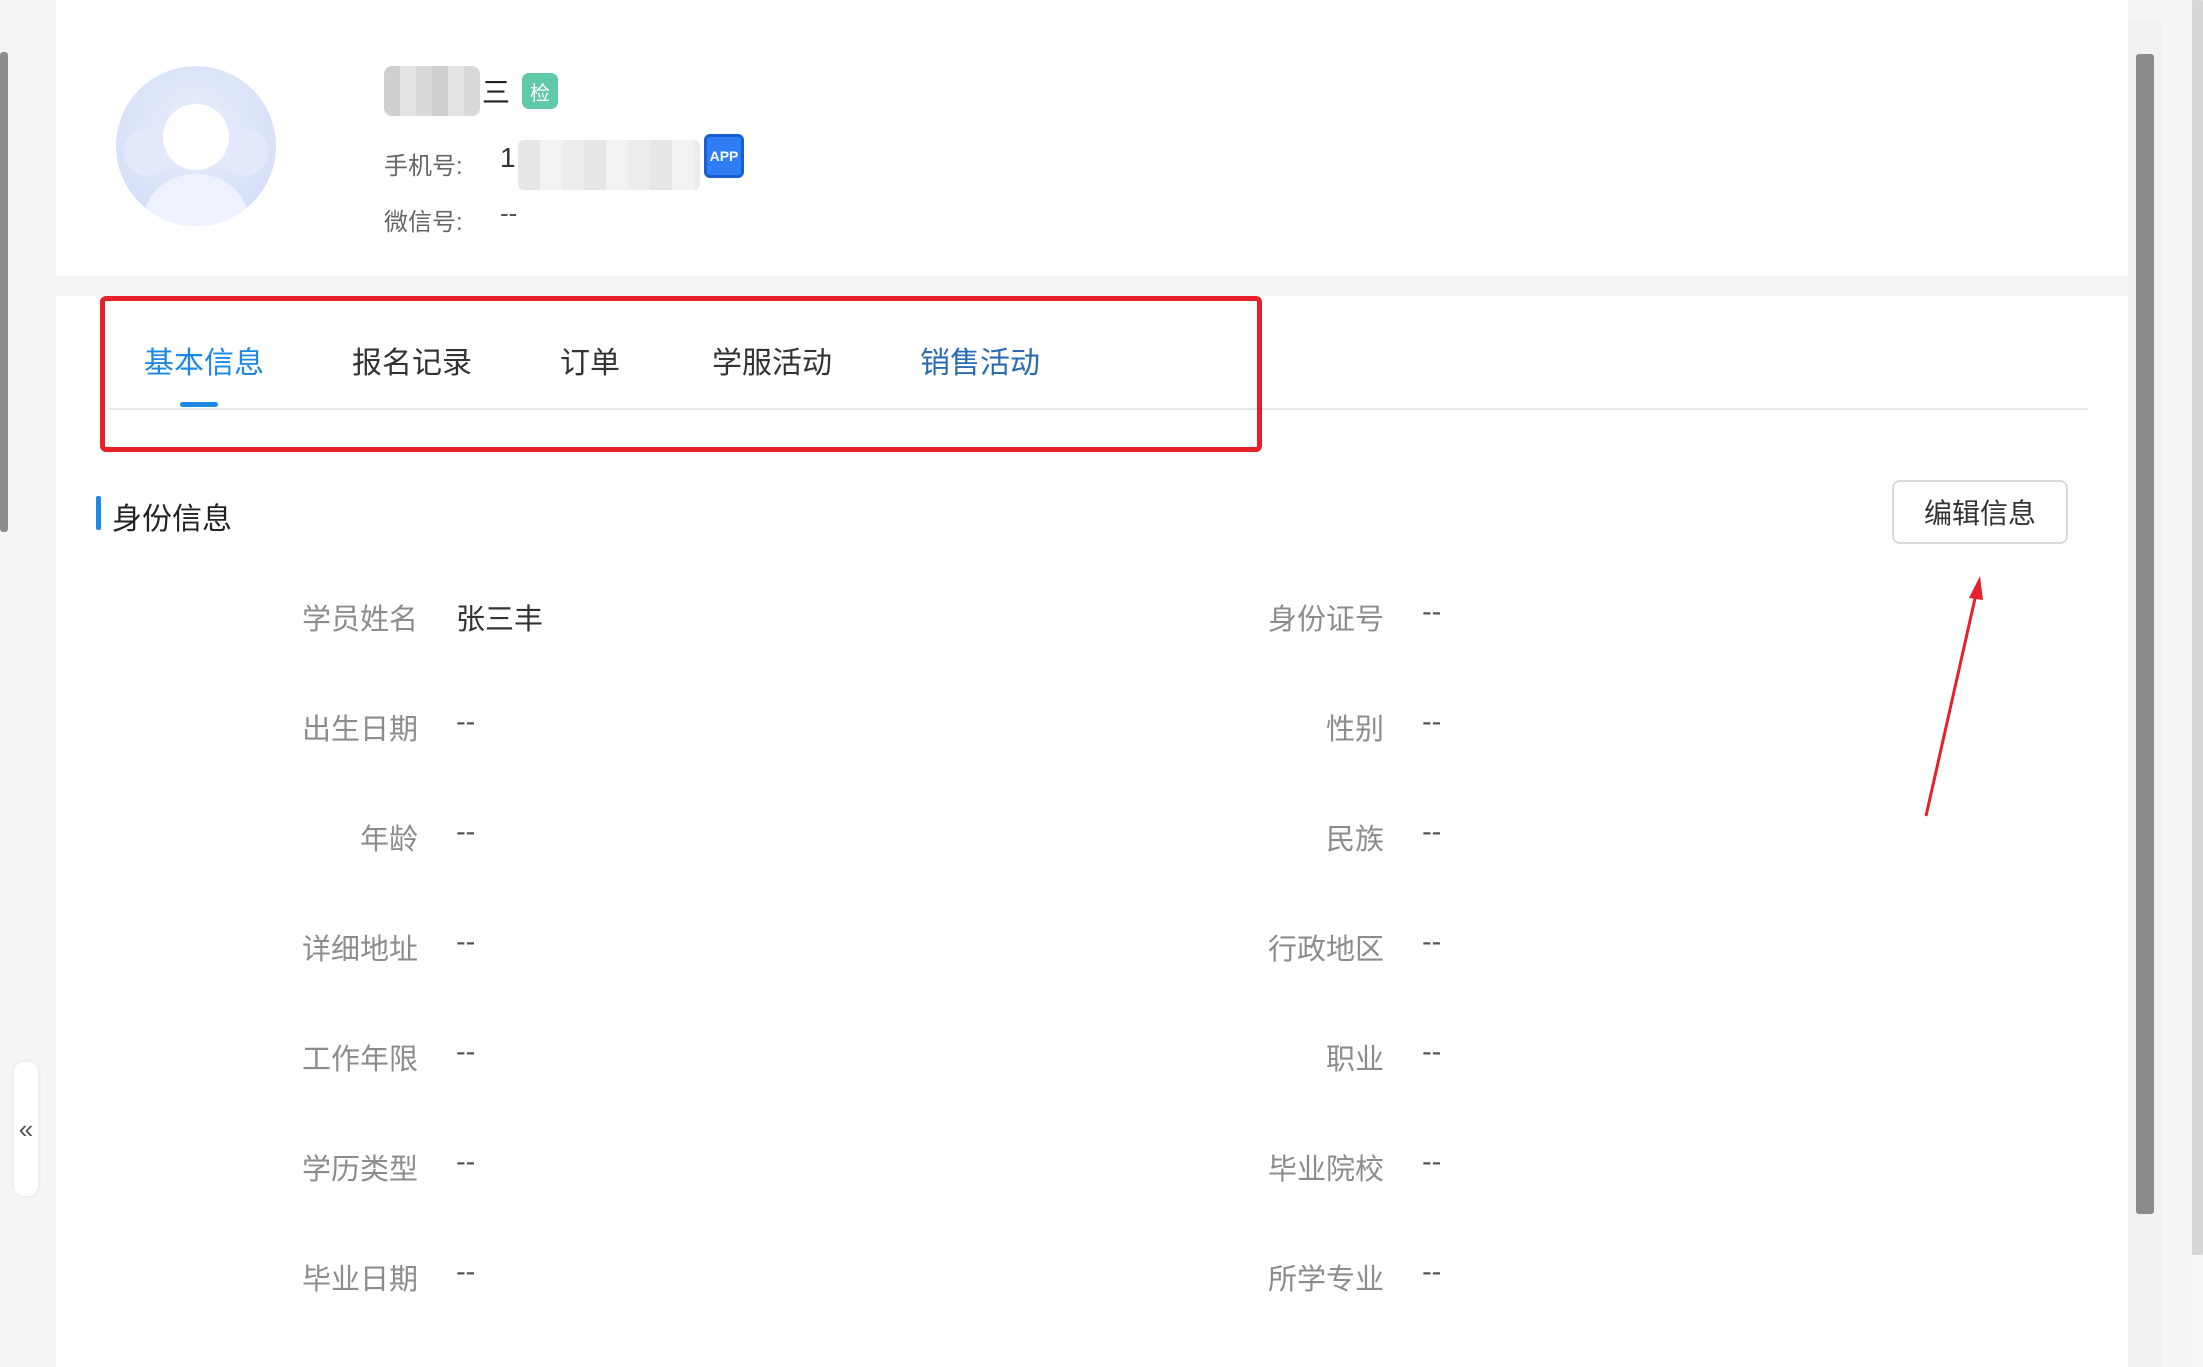  What do you see at coordinates (196, 146) in the screenshot?
I see `avatar` at bounding box center [196, 146].